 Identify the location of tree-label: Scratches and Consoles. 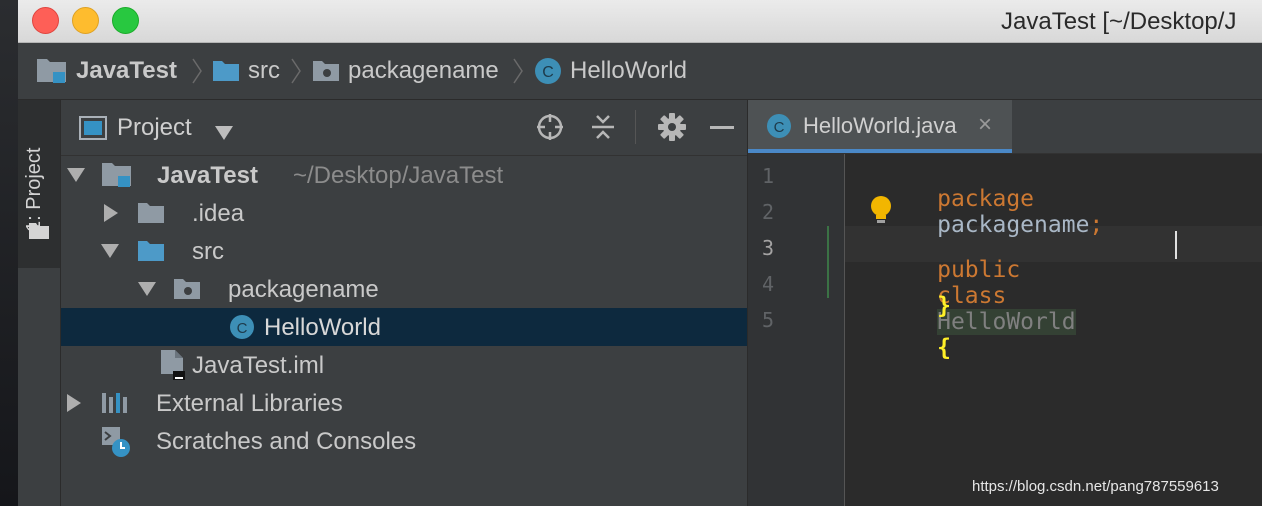
(286, 441).